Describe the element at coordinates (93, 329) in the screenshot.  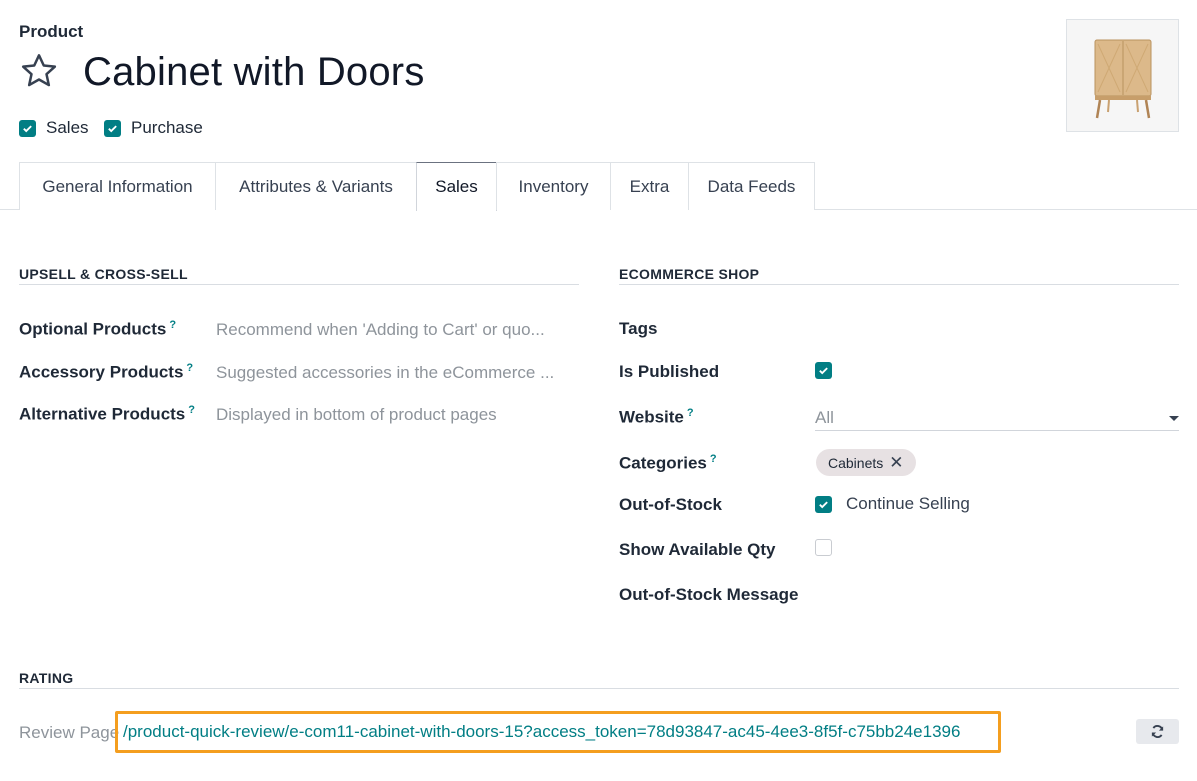
I see `optional-products-label-text: Optional Products` at that location.